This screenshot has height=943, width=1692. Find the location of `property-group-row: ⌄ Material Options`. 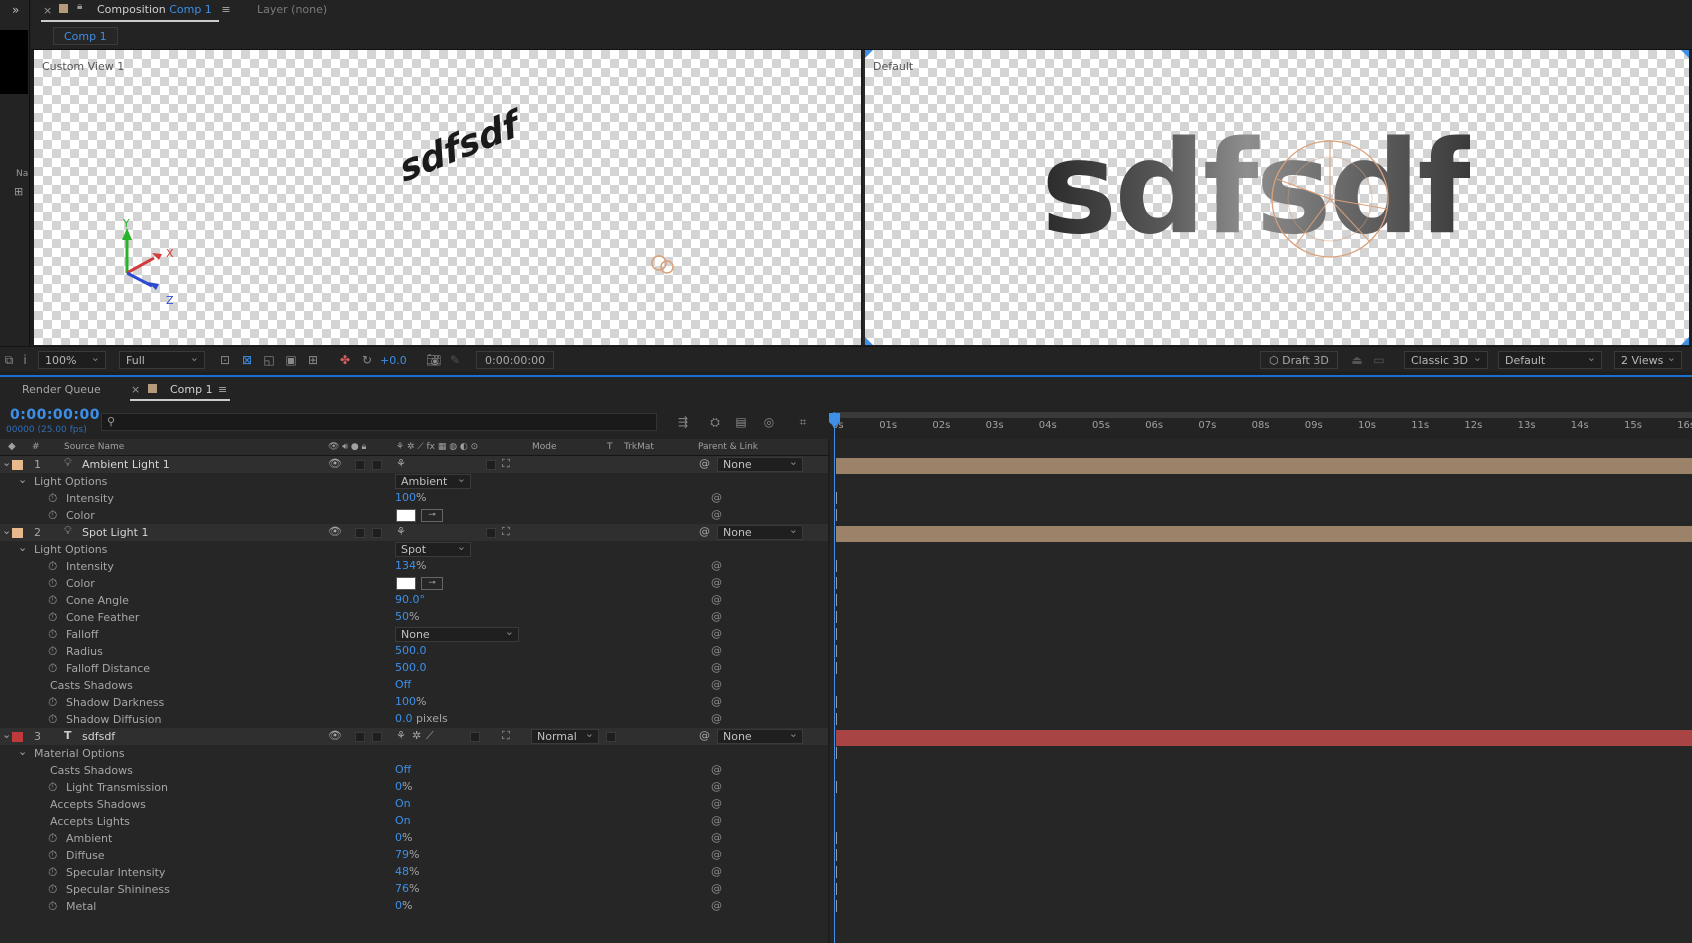

property-group-row: ⌄ Material Options is located at coordinates (414, 753).